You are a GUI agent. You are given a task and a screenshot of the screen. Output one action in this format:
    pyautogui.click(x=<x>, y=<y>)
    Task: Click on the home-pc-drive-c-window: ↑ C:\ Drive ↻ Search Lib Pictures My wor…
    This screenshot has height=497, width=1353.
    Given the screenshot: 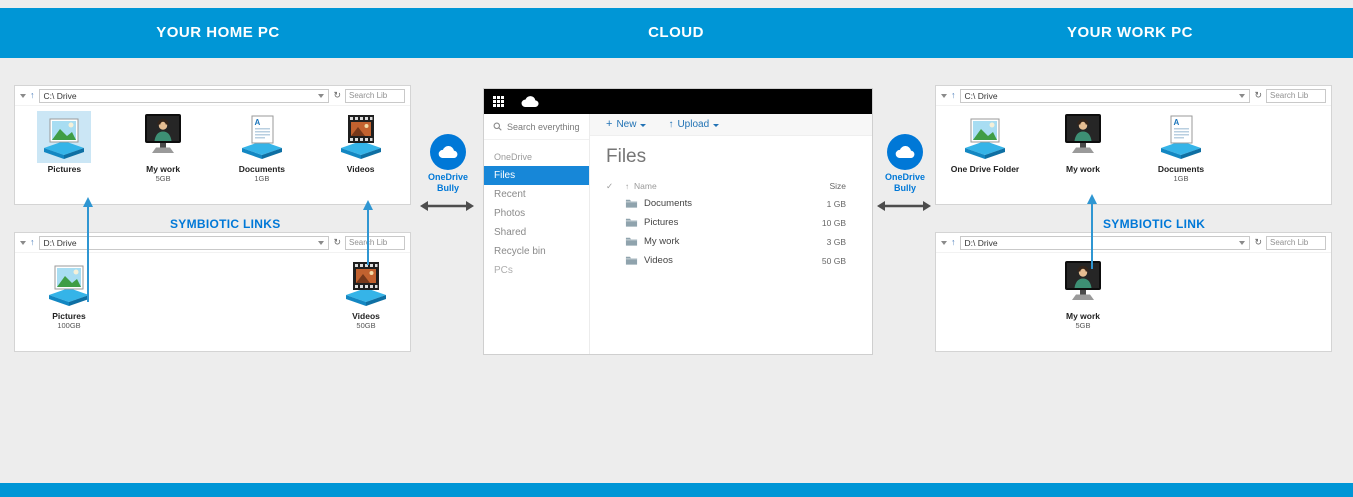 What is the action you would take?
    pyautogui.click(x=212, y=145)
    